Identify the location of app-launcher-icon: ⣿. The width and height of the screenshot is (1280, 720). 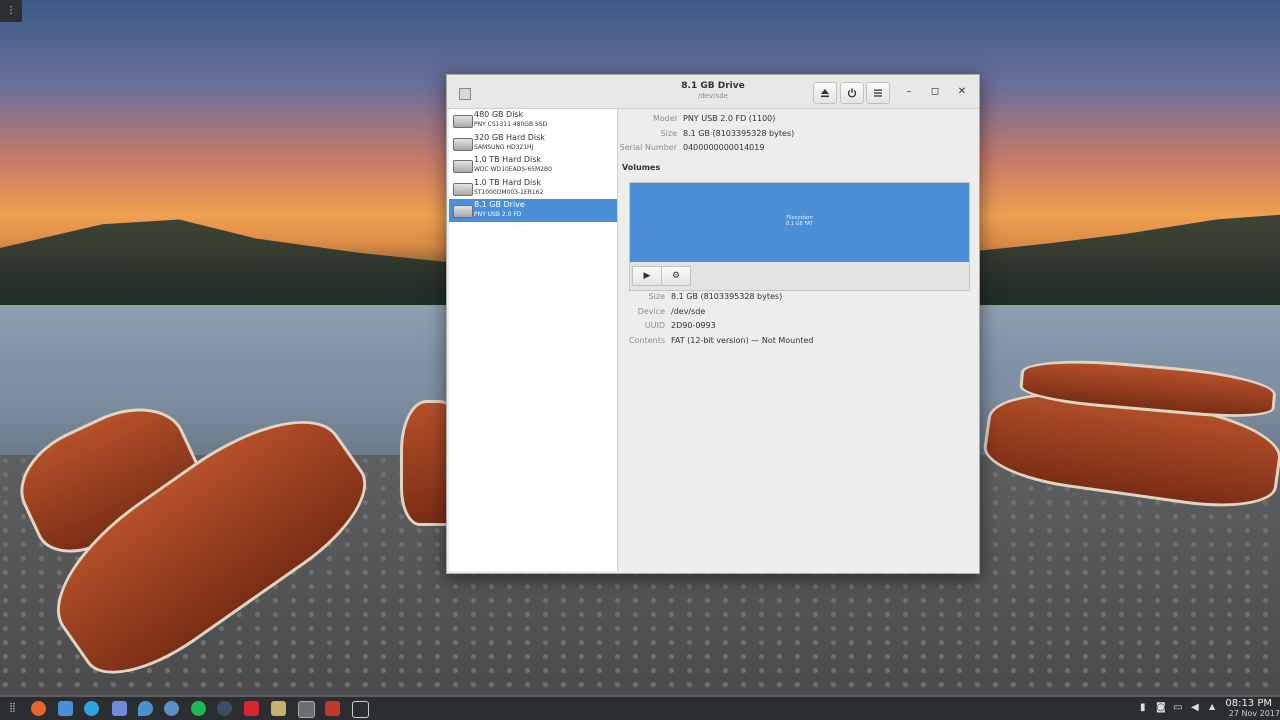
(12, 708).